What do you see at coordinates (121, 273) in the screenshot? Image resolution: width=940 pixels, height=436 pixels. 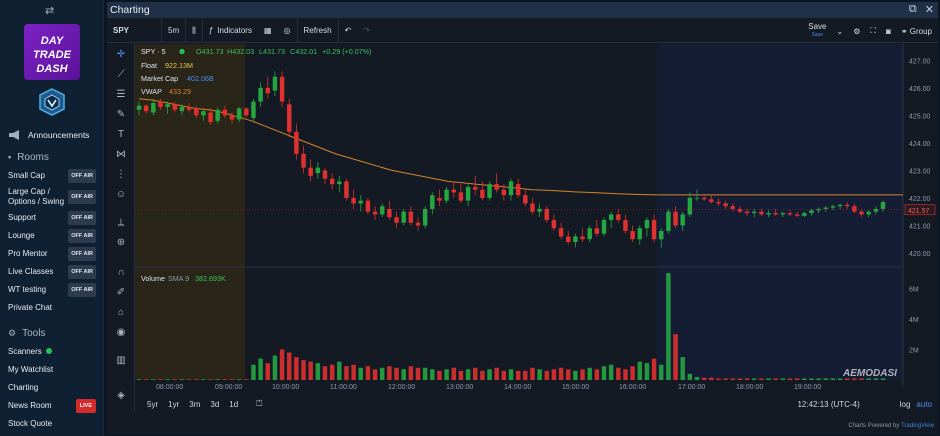 I see `magnet-icon: ∩` at bounding box center [121, 273].